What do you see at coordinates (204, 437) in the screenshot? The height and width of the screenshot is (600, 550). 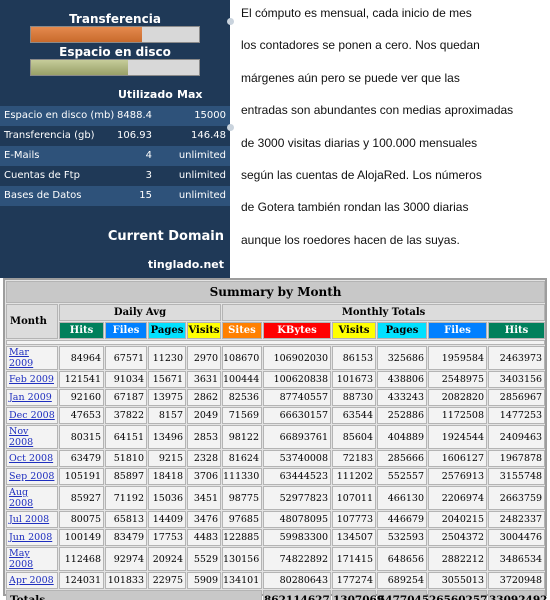 I see `daily-visits-cell: 2853` at bounding box center [204, 437].